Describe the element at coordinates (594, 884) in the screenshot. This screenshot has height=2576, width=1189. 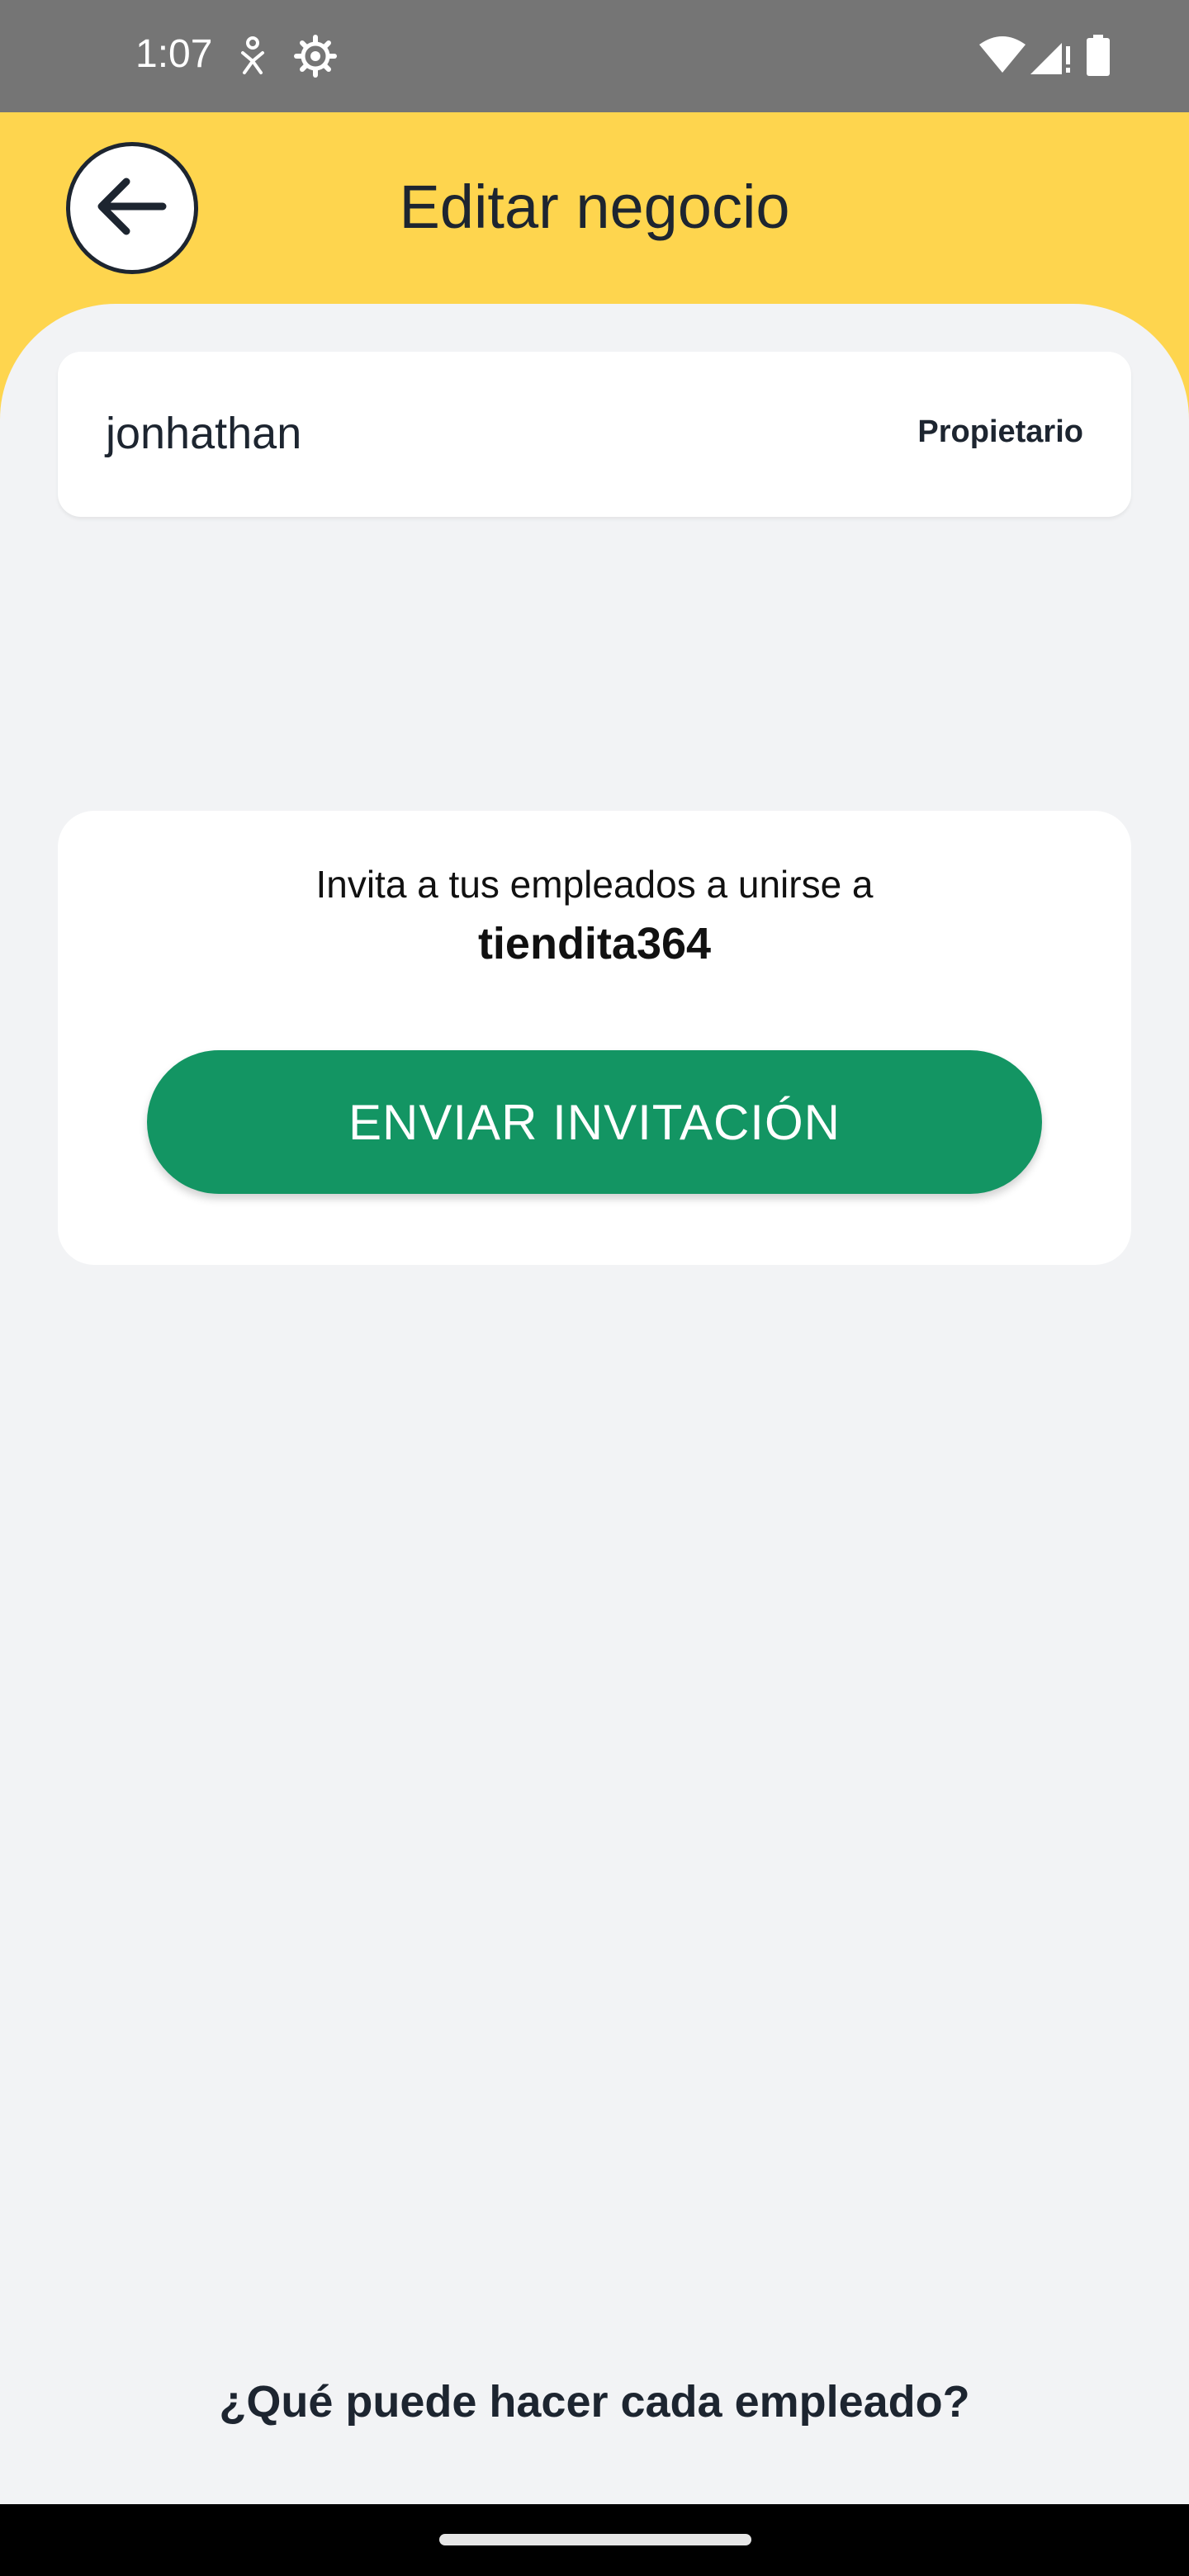
I see `invite-text: Invita a tus empleados a unirse a` at that location.